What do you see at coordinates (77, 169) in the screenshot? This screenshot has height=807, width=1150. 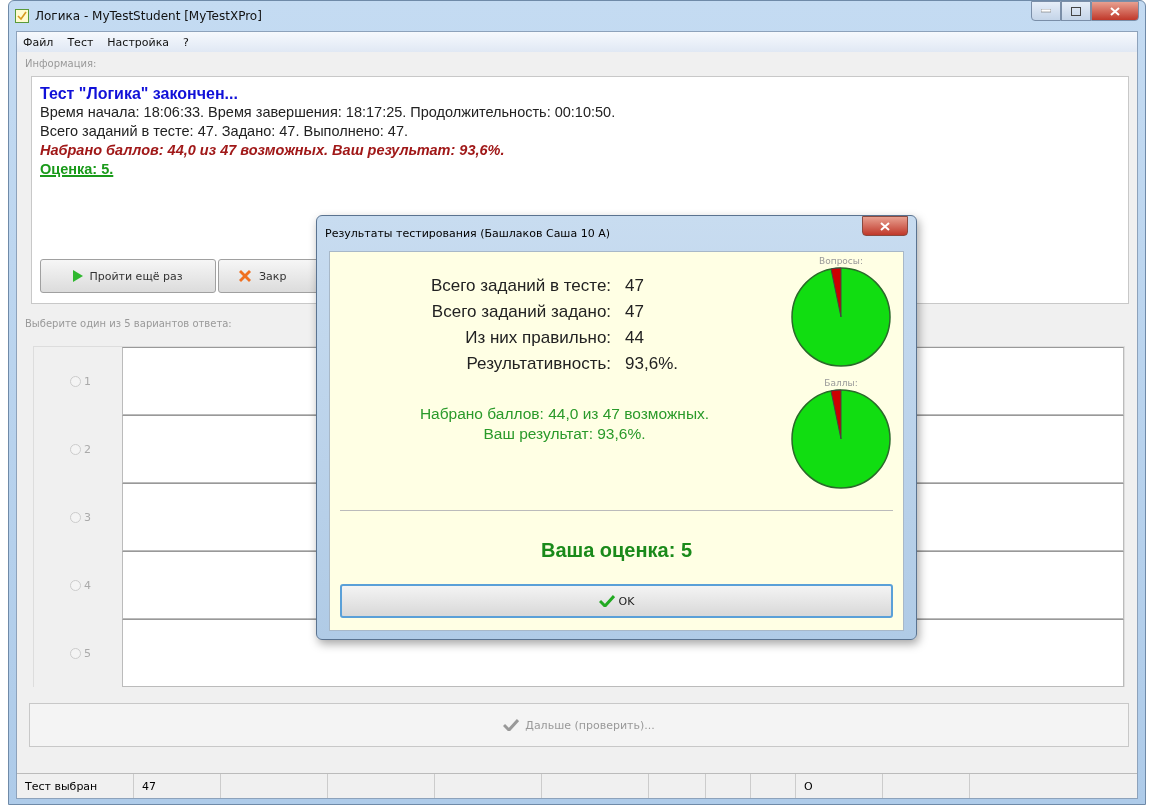 I see `info-line: Оценка: 5.` at bounding box center [77, 169].